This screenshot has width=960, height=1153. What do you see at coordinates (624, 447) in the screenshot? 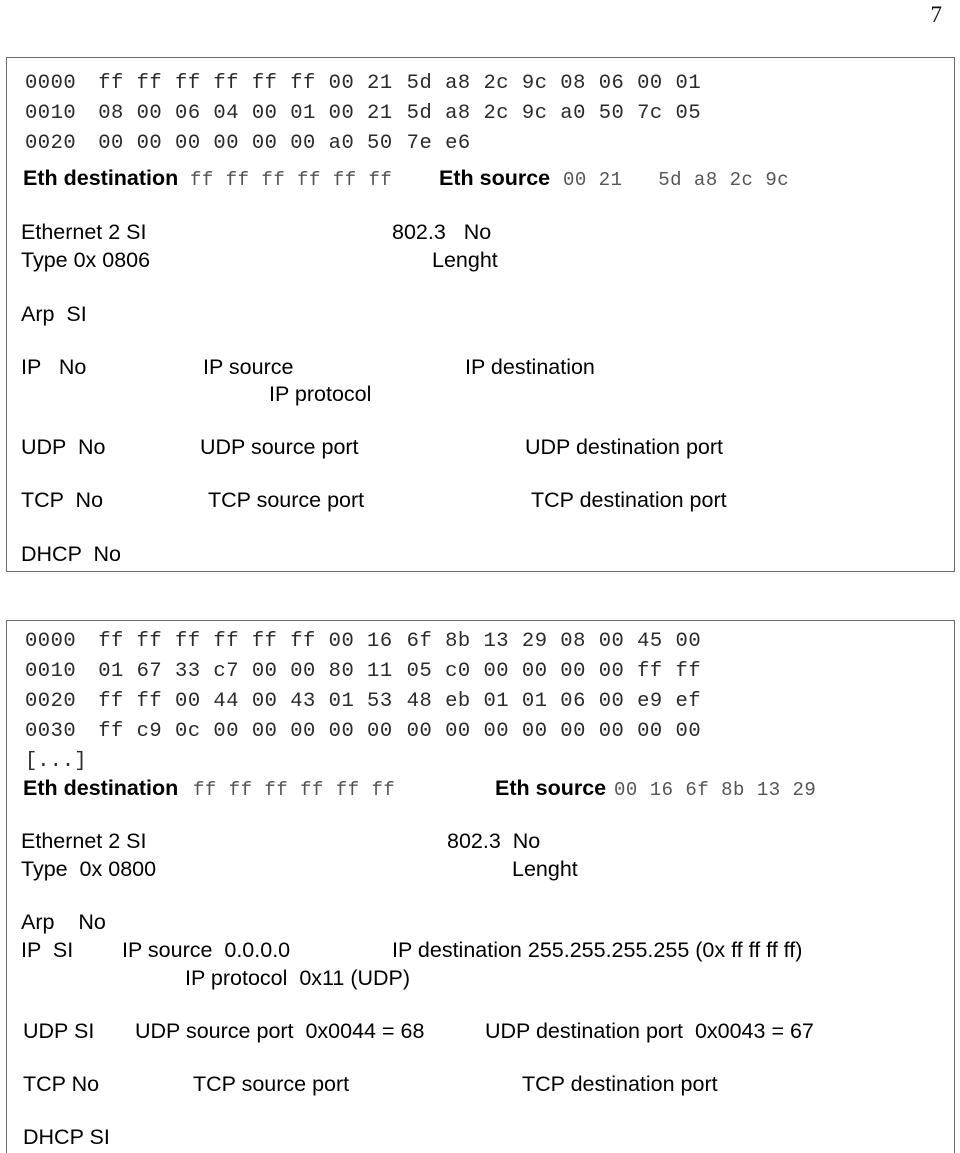
I see `udp-destination-port-label: UDP destination port` at bounding box center [624, 447].